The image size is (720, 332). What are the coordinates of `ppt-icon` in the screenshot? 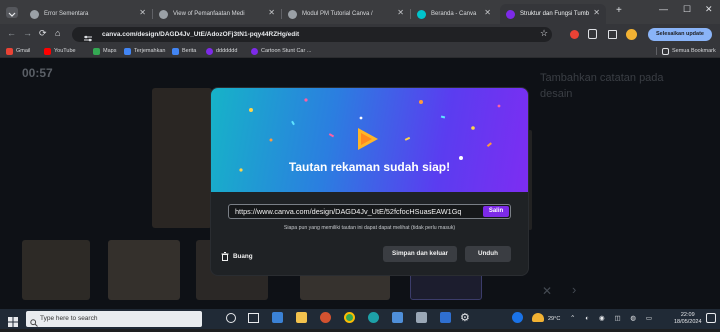 It's located at (325, 317).